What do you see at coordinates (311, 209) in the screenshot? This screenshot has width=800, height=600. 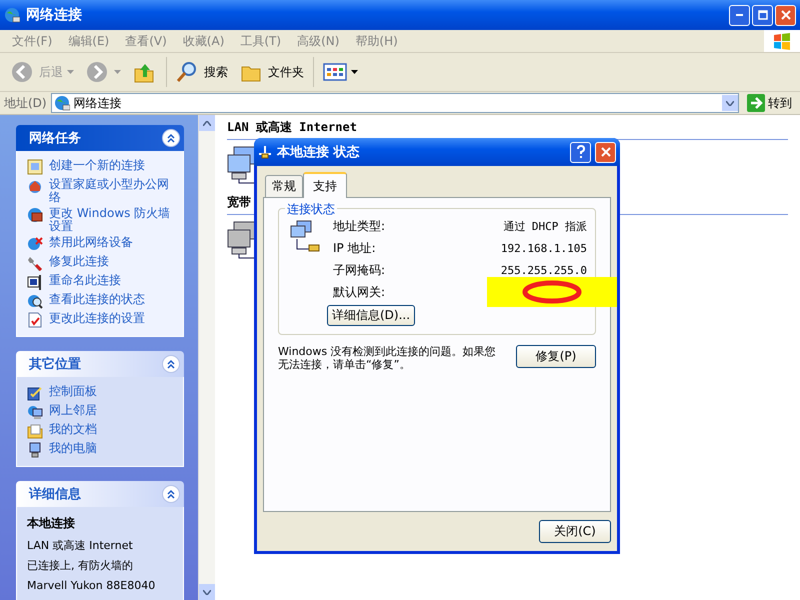 I see `group-title: 连接状态` at bounding box center [311, 209].